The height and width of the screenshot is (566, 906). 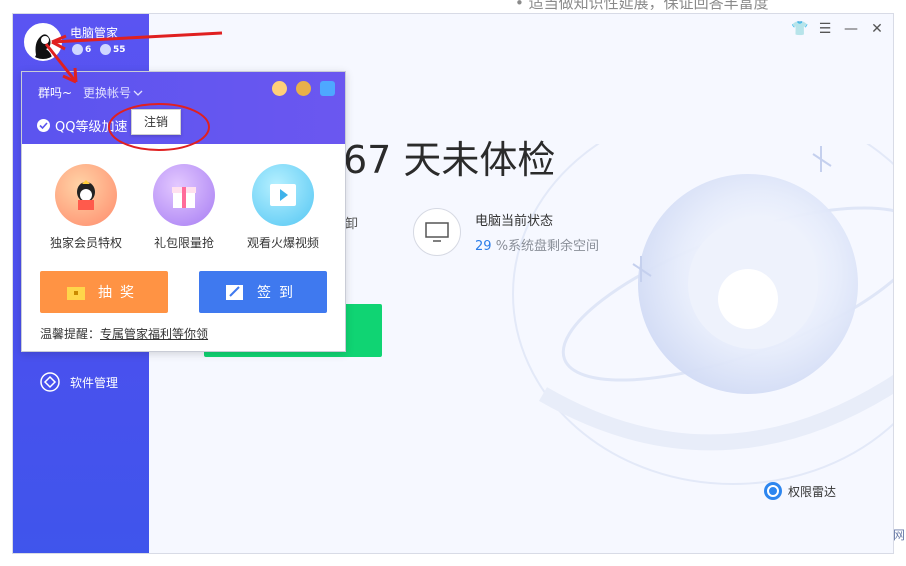 I want to click on coin-bag-icon, so click(x=303, y=88).